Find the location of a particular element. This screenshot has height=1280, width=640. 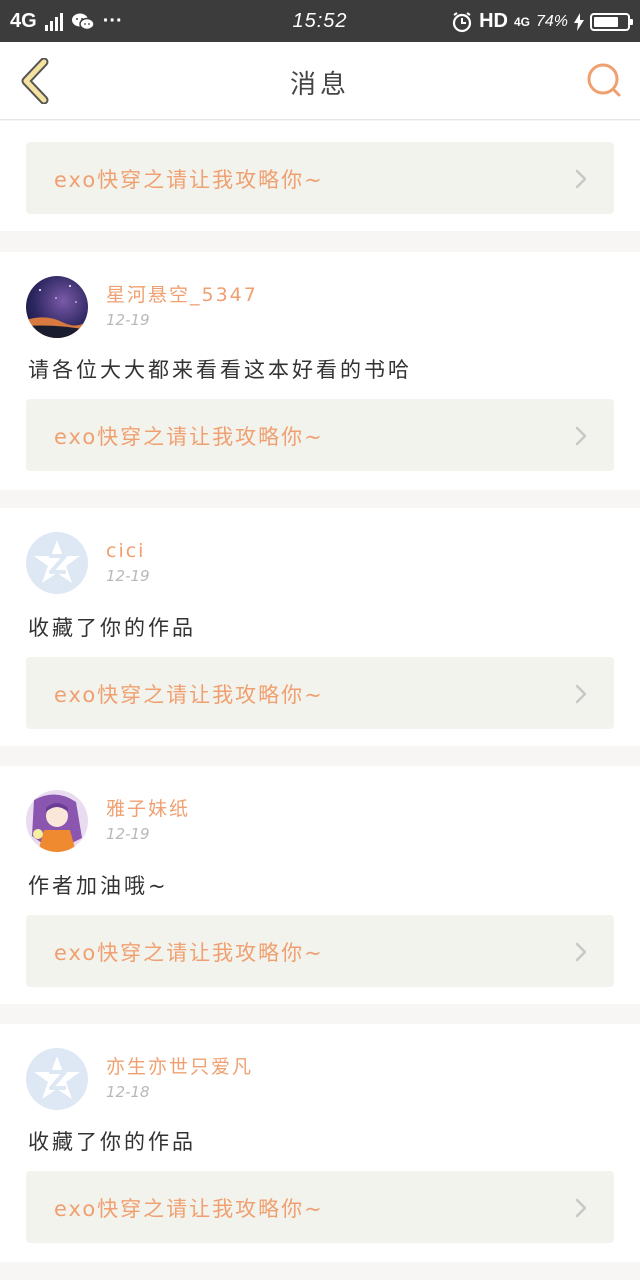

page-title: 消息 is located at coordinates (319, 85).